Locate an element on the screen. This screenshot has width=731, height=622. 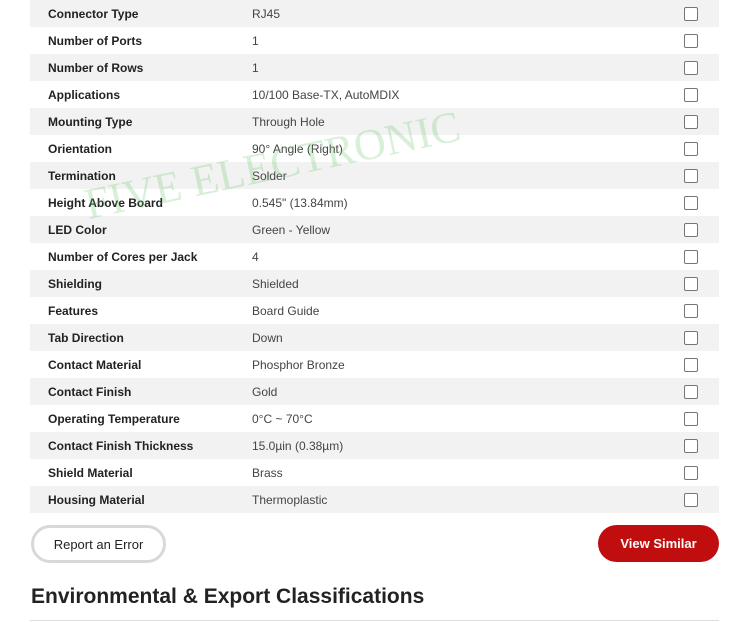
spec-row: Features Board Guide is located at coordinates (374, 310).